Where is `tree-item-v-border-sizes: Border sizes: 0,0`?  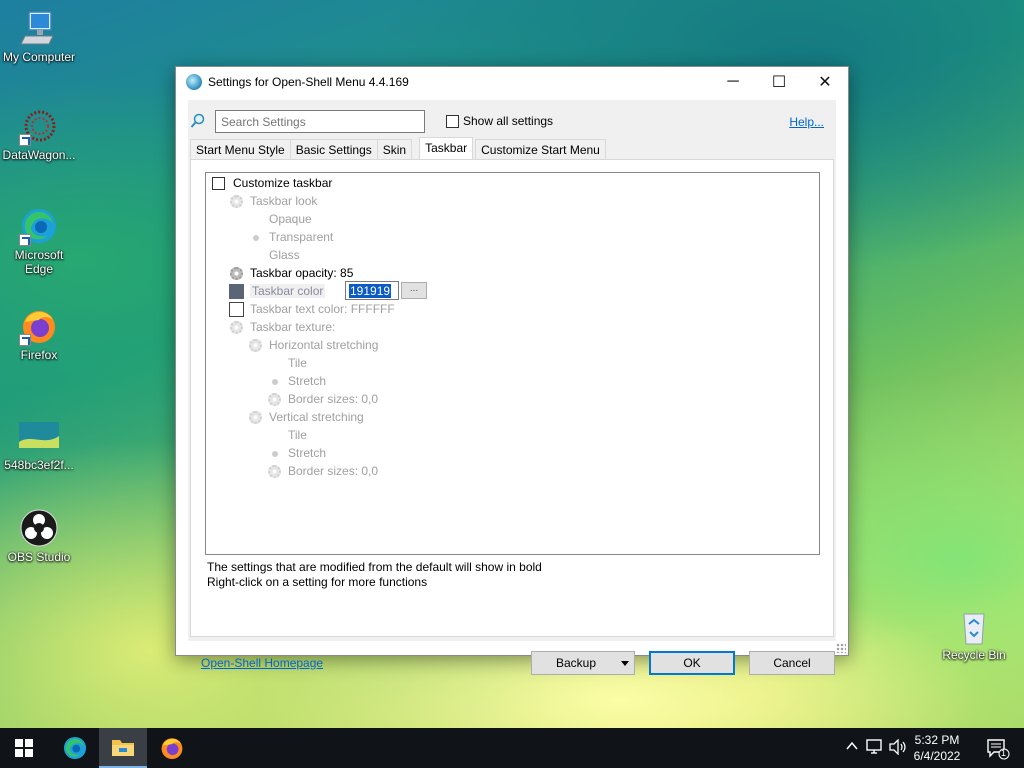 tree-item-v-border-sizes: Border sizes: 0,0 is located at coordinates (323, 471).